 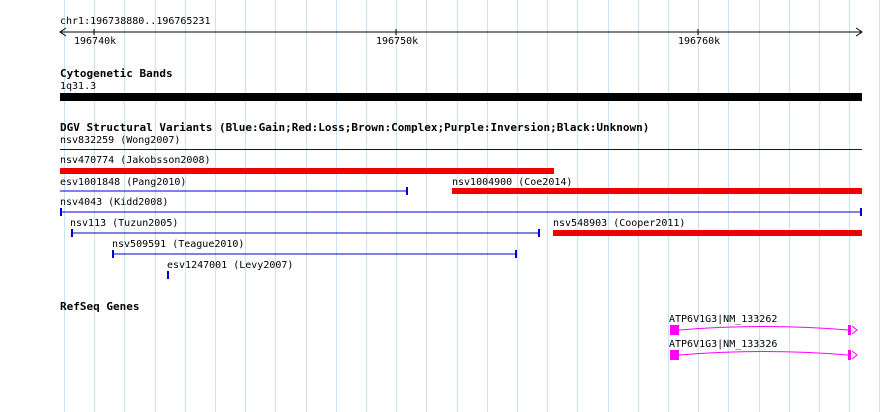 I want to click on cytoband-label: 1q31.3, so click(x=78, y=86).